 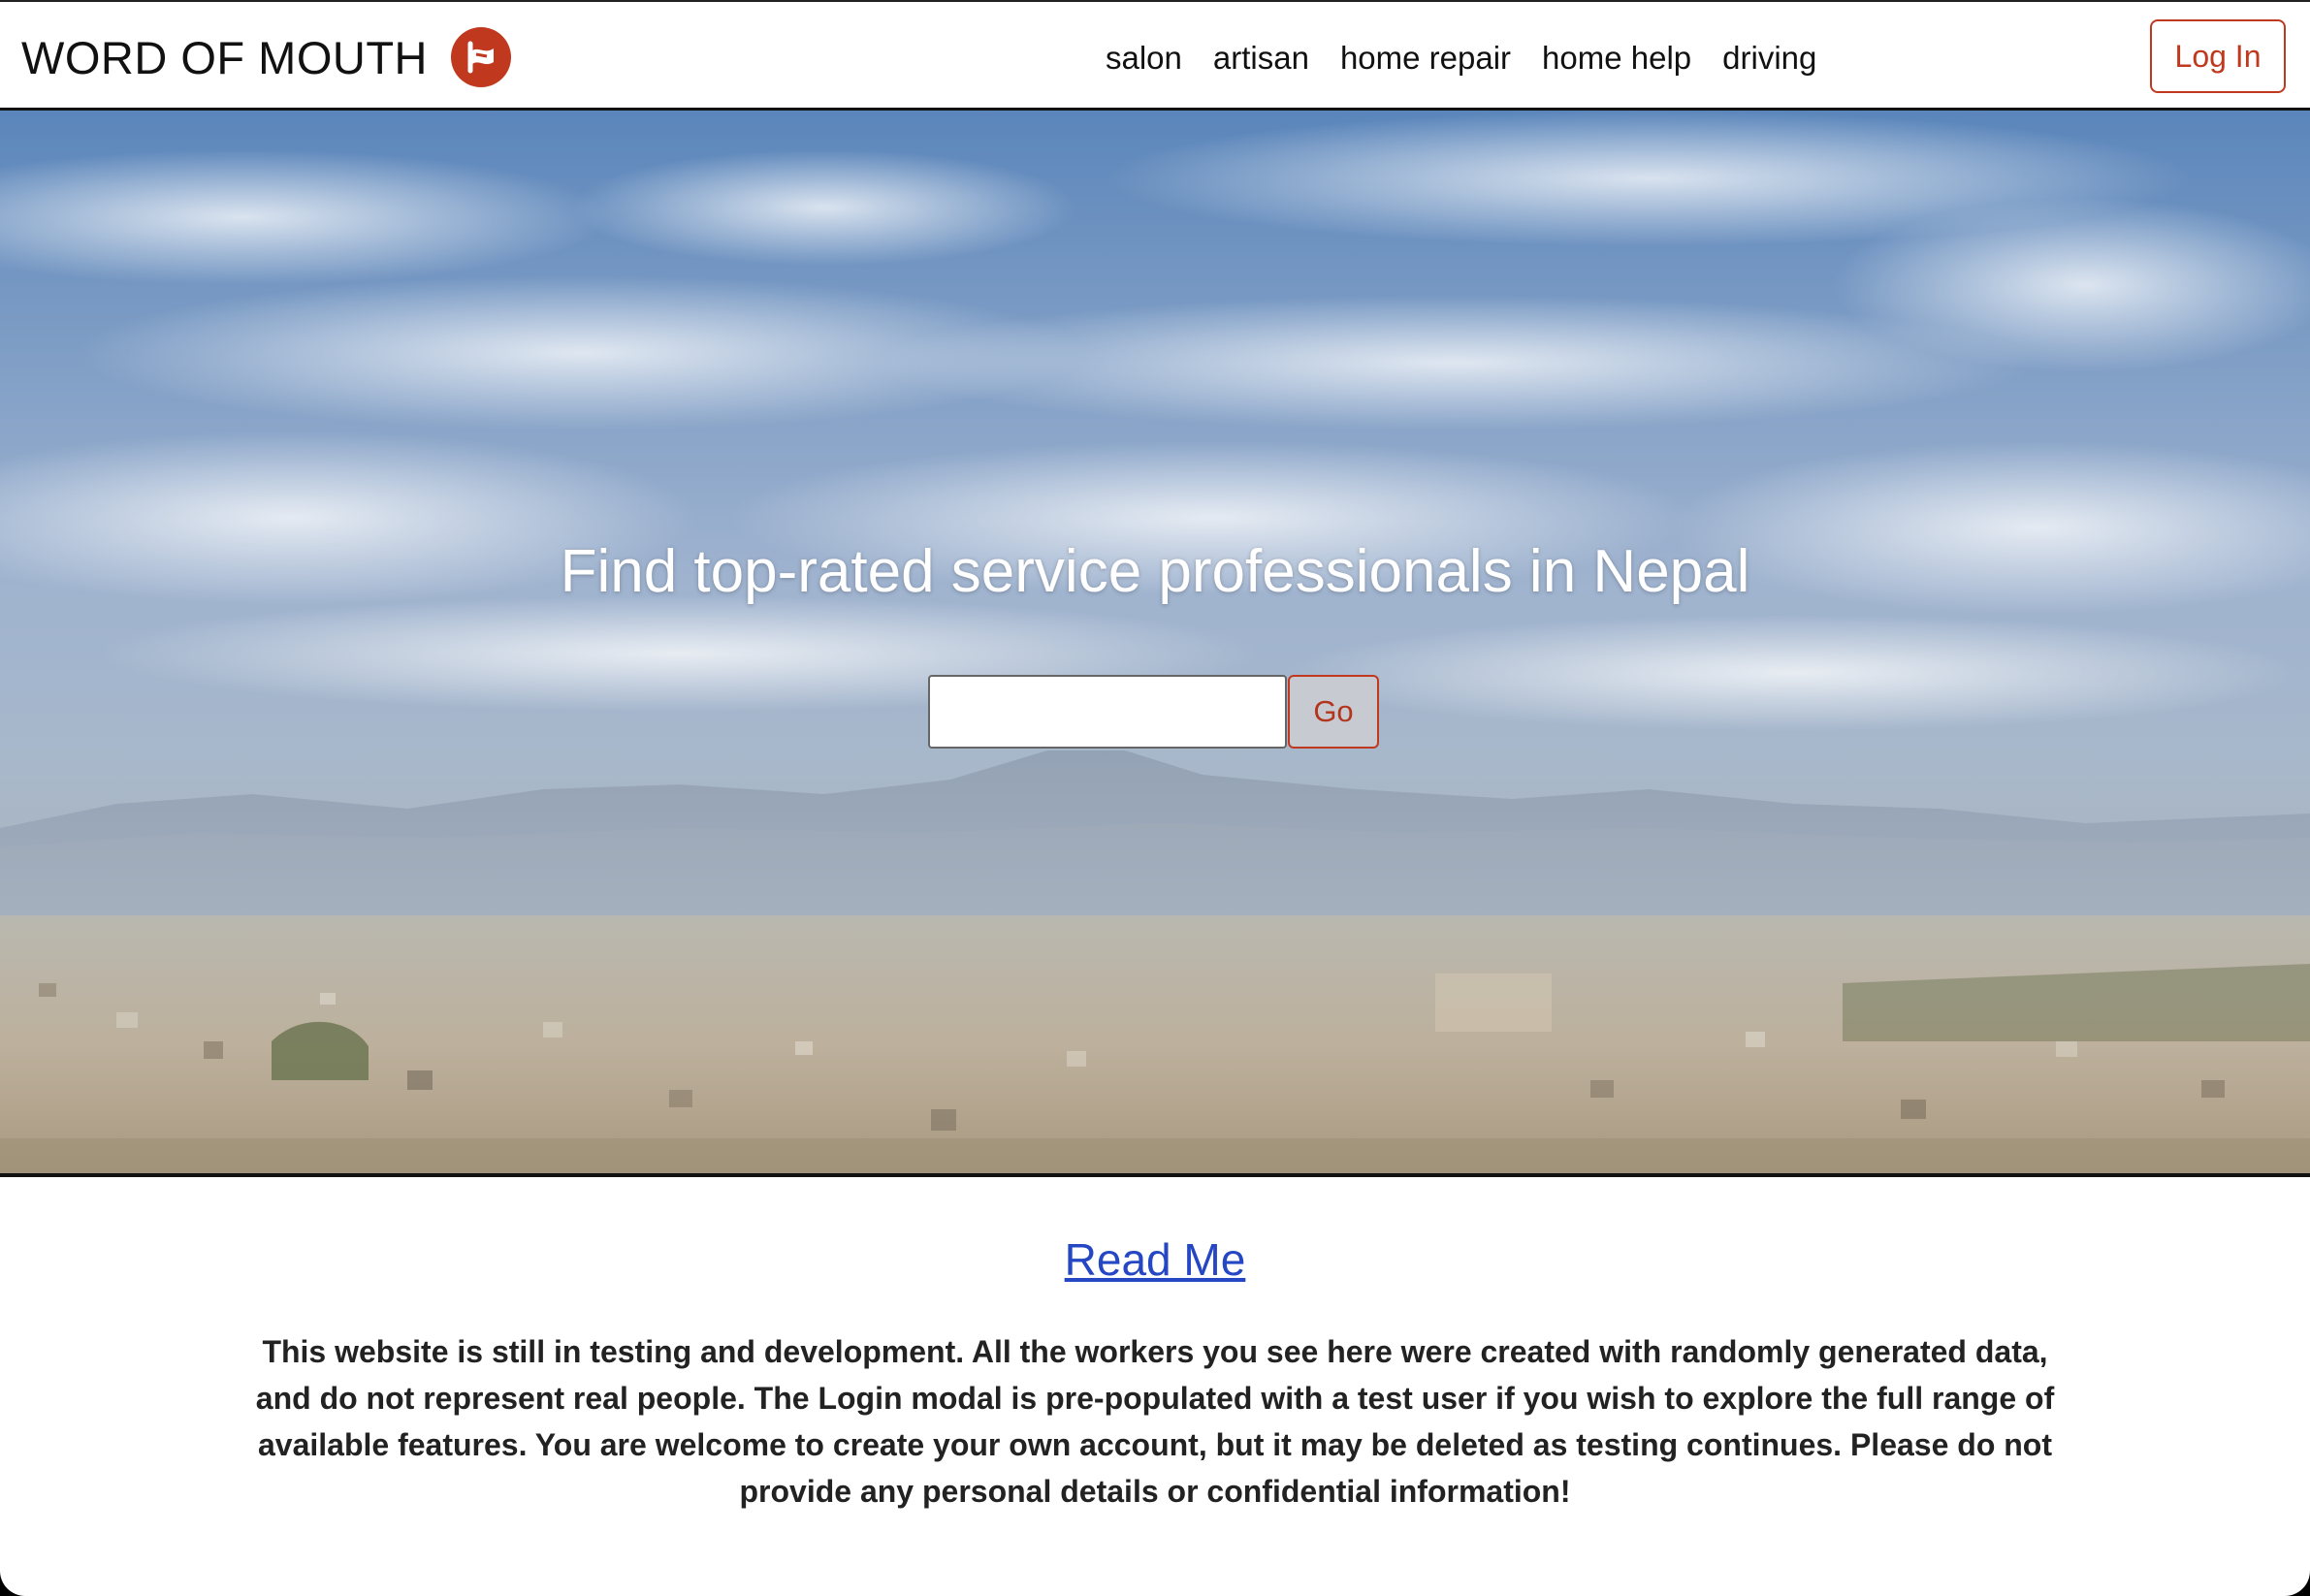 What do you see at coordinates (1155, 1259) in the screenshot?
I see `read-me-link: Read Me` at bounding box center [1155, 1259].